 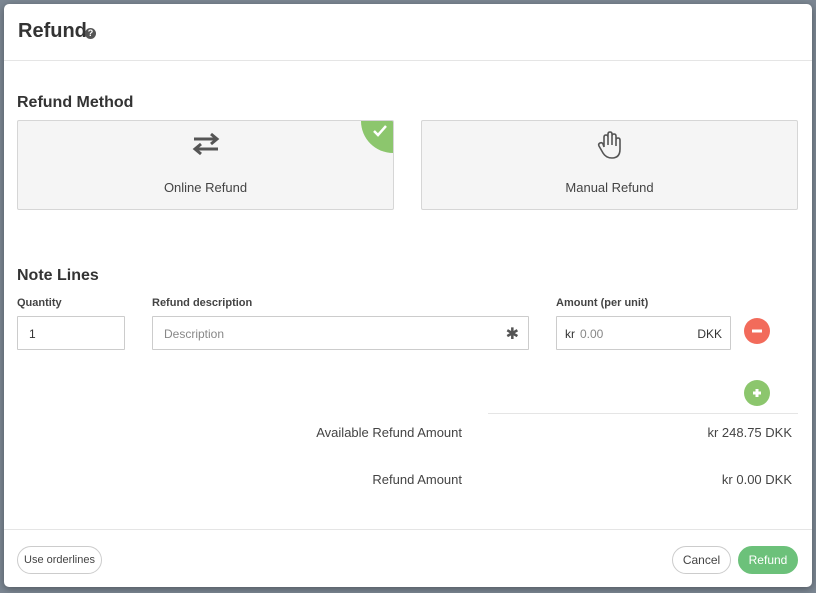 What do you see at coordinates (380, 131) in the screenshot?
I see `check-icon` at bounding box center [380, 131].